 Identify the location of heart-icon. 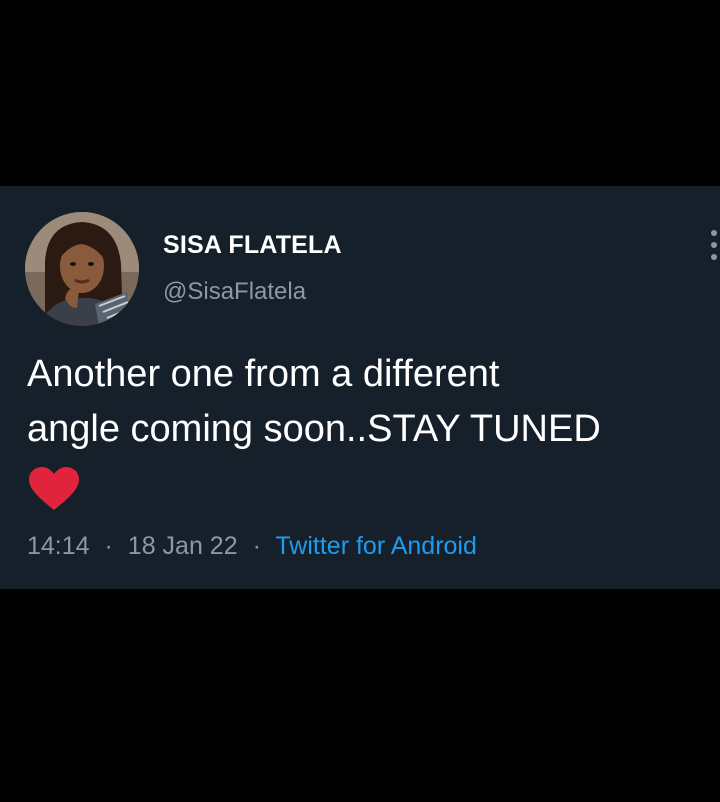
(54, 489).